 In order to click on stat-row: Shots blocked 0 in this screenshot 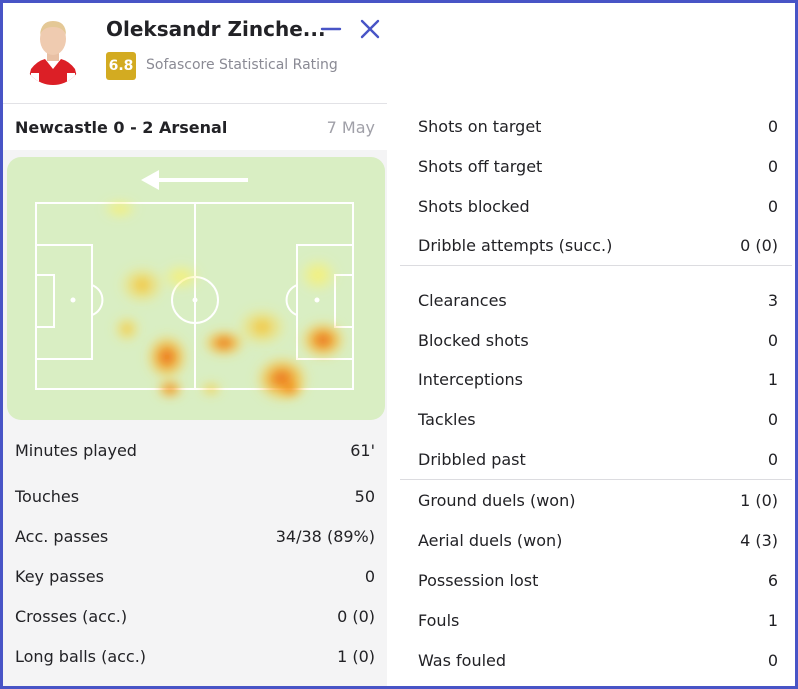, I will do `click(598, 206)`.